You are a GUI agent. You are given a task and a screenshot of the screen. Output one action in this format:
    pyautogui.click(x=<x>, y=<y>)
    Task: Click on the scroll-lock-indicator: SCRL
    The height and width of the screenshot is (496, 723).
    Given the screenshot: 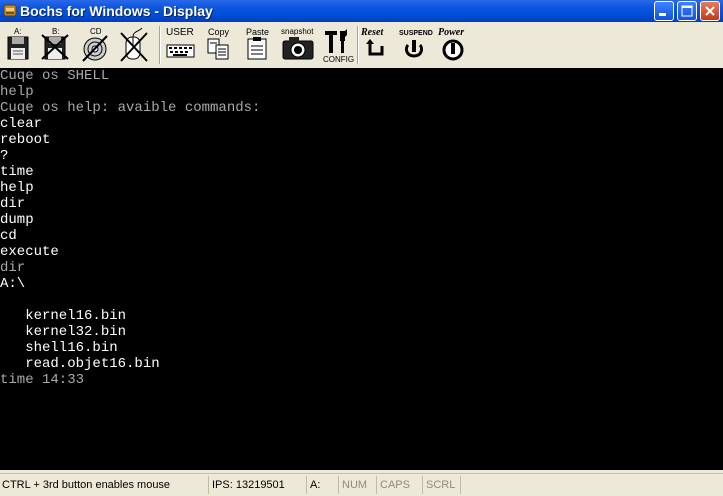 What is the action you would take?
    pyautogui.click(x=440, y=485)
    